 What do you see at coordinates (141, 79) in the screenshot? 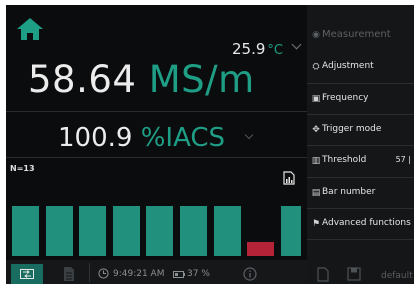
I see `conductivity-readout: 58.64 MS/m` at bounding box center [141, 79].